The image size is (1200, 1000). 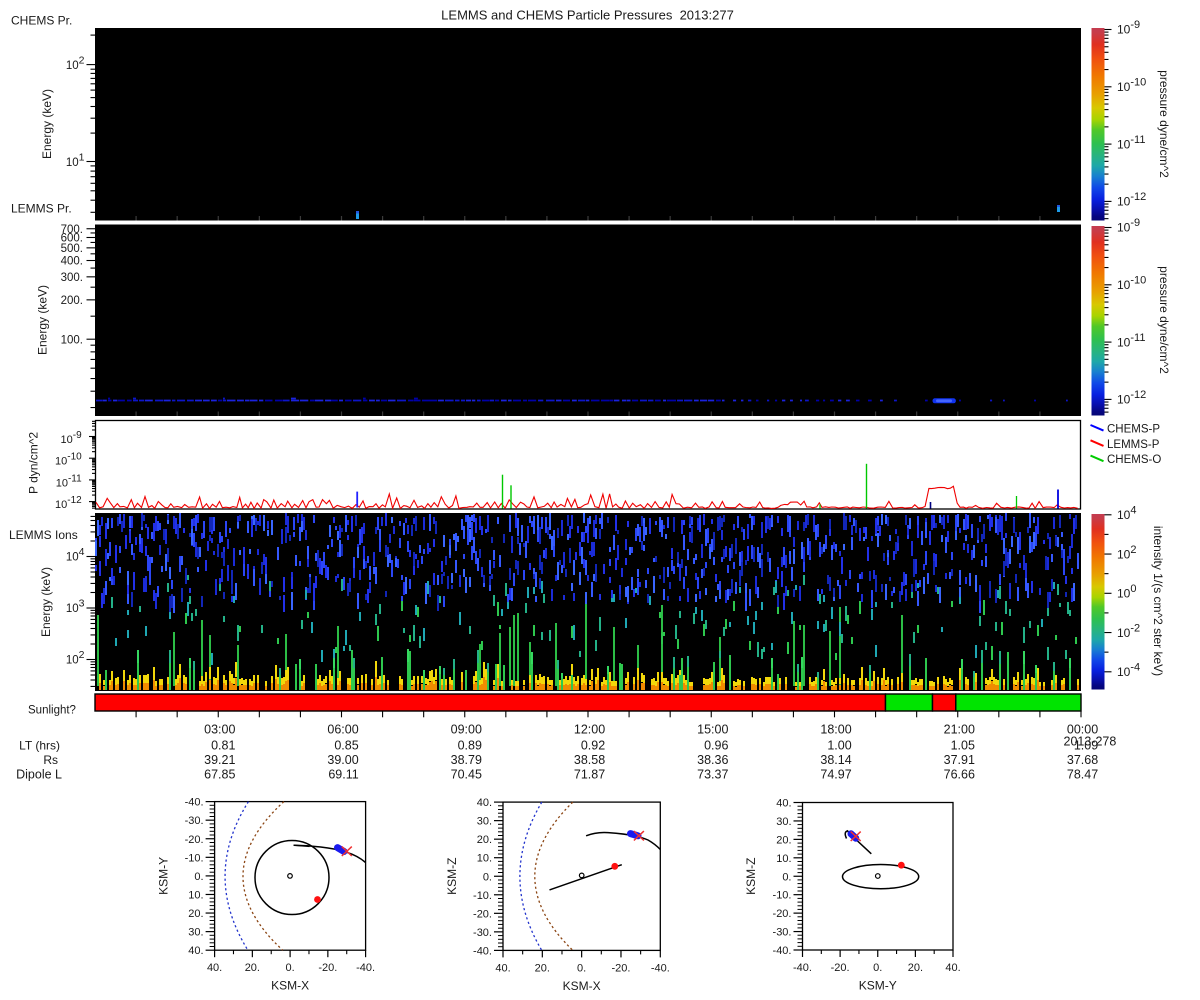 I want to click on svg-text: 73.37, so click(x=712, y=775).